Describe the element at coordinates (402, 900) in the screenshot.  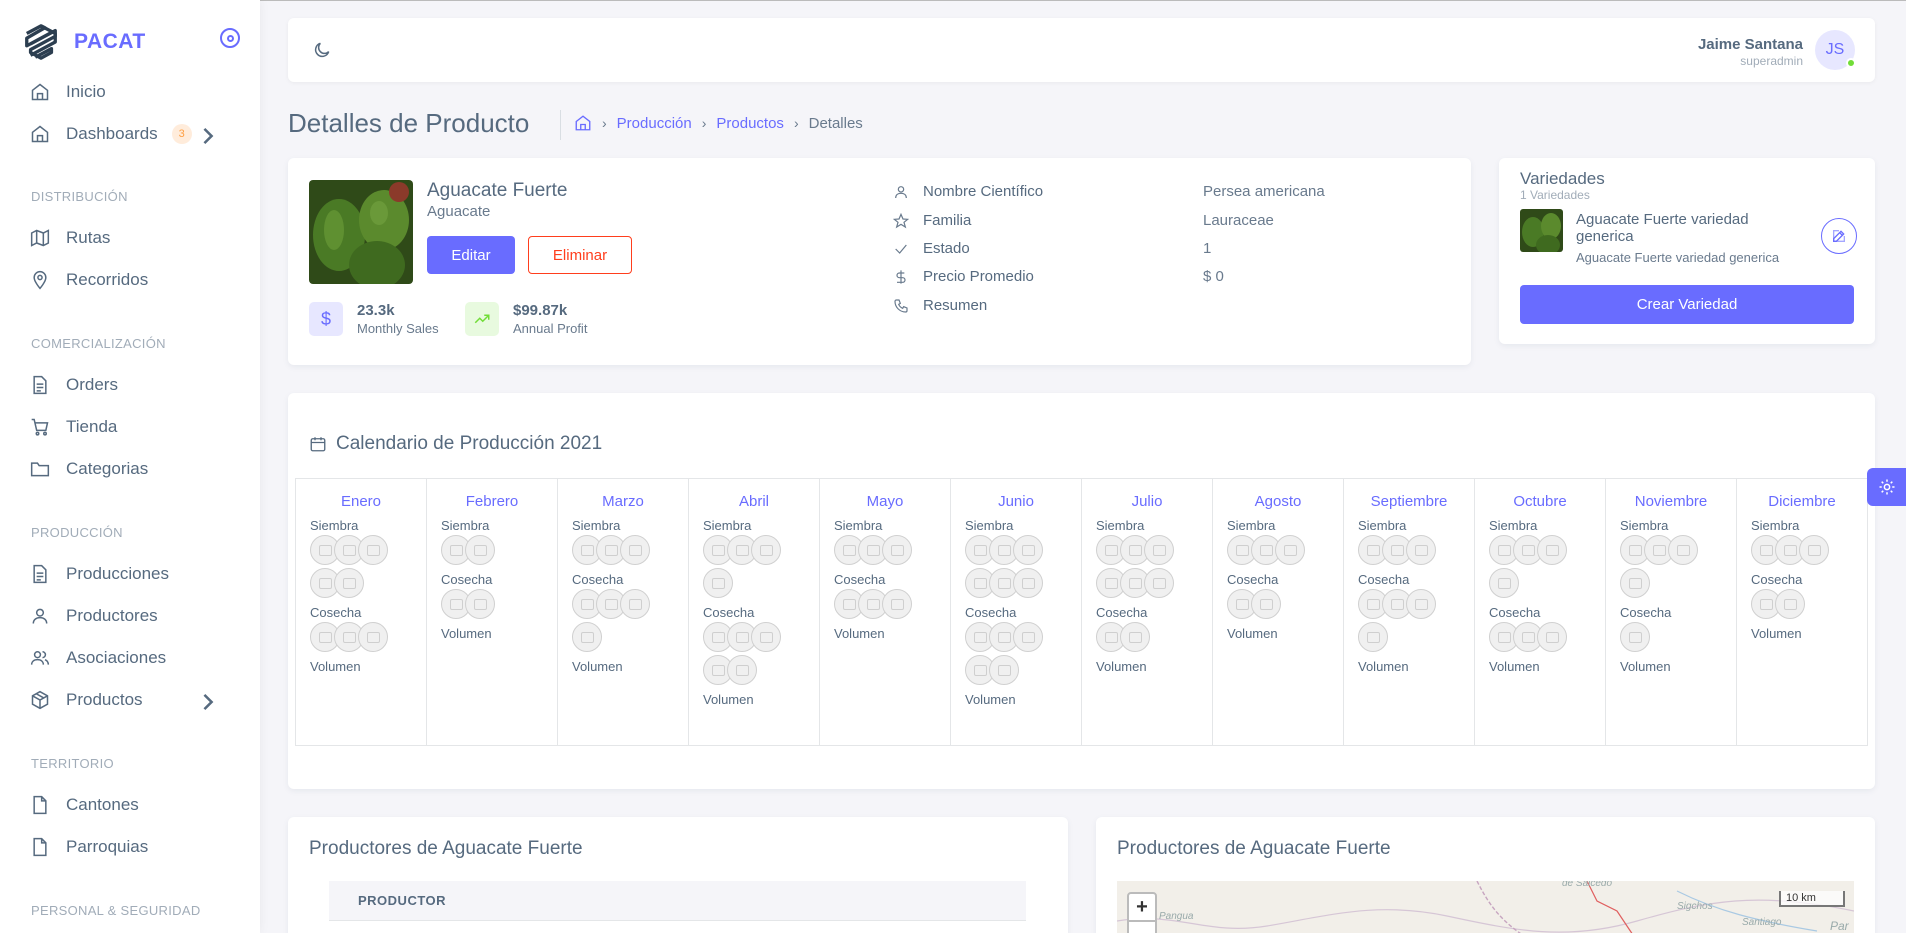
I see `column-header-productor: PRODUCTOR` at that location.